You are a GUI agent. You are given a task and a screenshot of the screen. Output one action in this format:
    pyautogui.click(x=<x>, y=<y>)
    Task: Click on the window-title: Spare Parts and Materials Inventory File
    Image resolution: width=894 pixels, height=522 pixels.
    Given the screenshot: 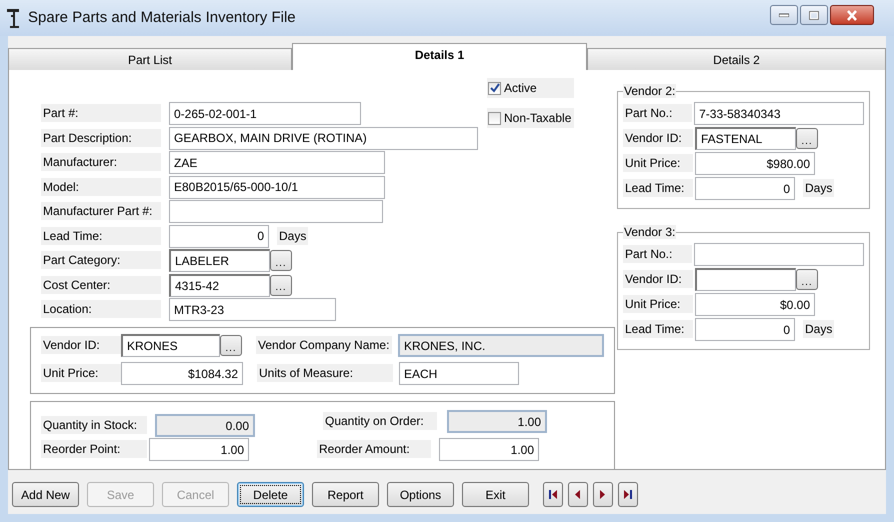 What is the action you would take?
    pyautogui.click(x=162, y=18)
    